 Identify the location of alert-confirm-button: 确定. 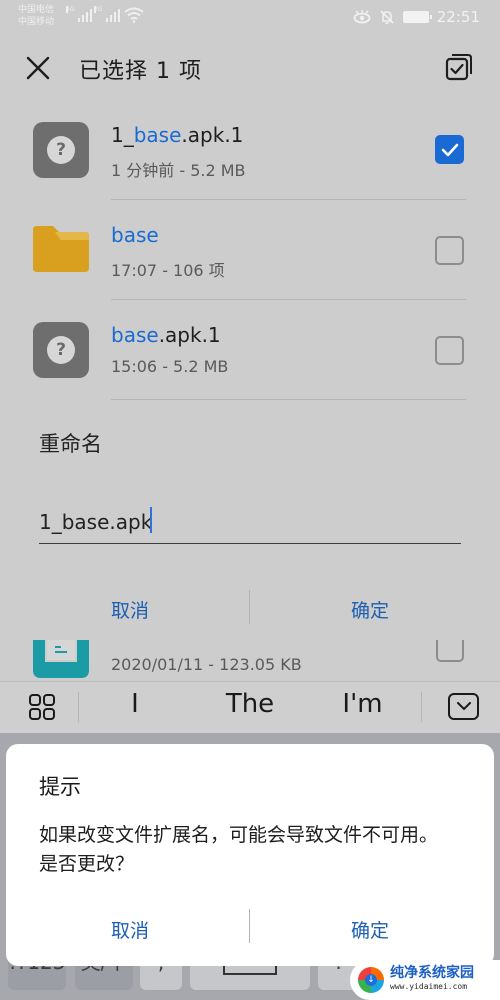
(370, 929).